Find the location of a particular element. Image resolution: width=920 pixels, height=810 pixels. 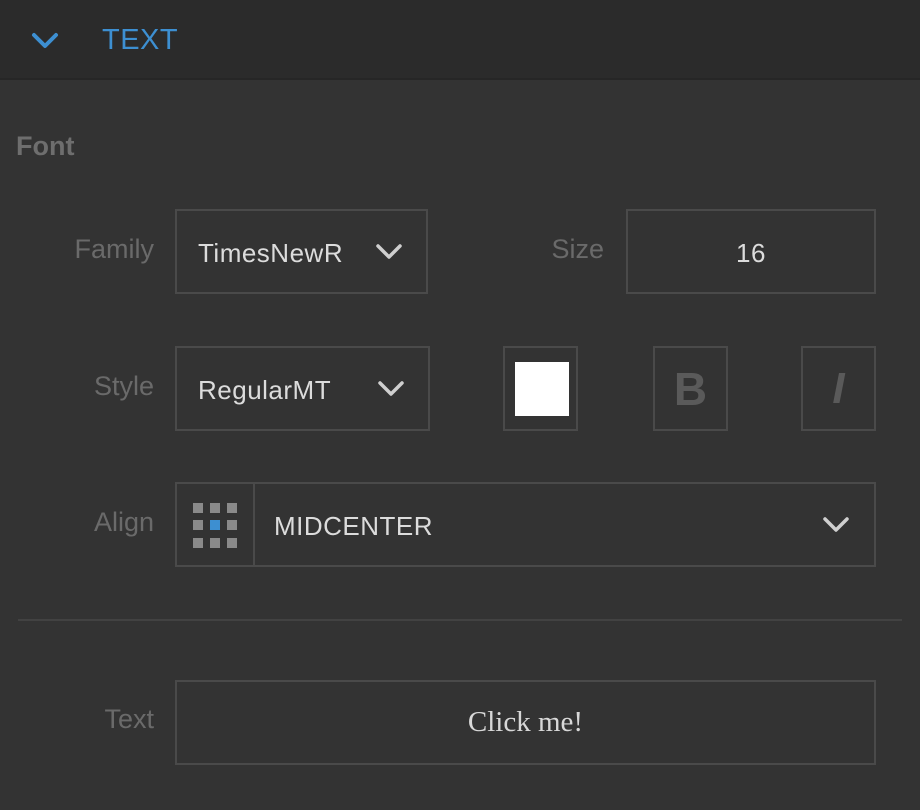

section-divider is located at coordinates (460, 620).